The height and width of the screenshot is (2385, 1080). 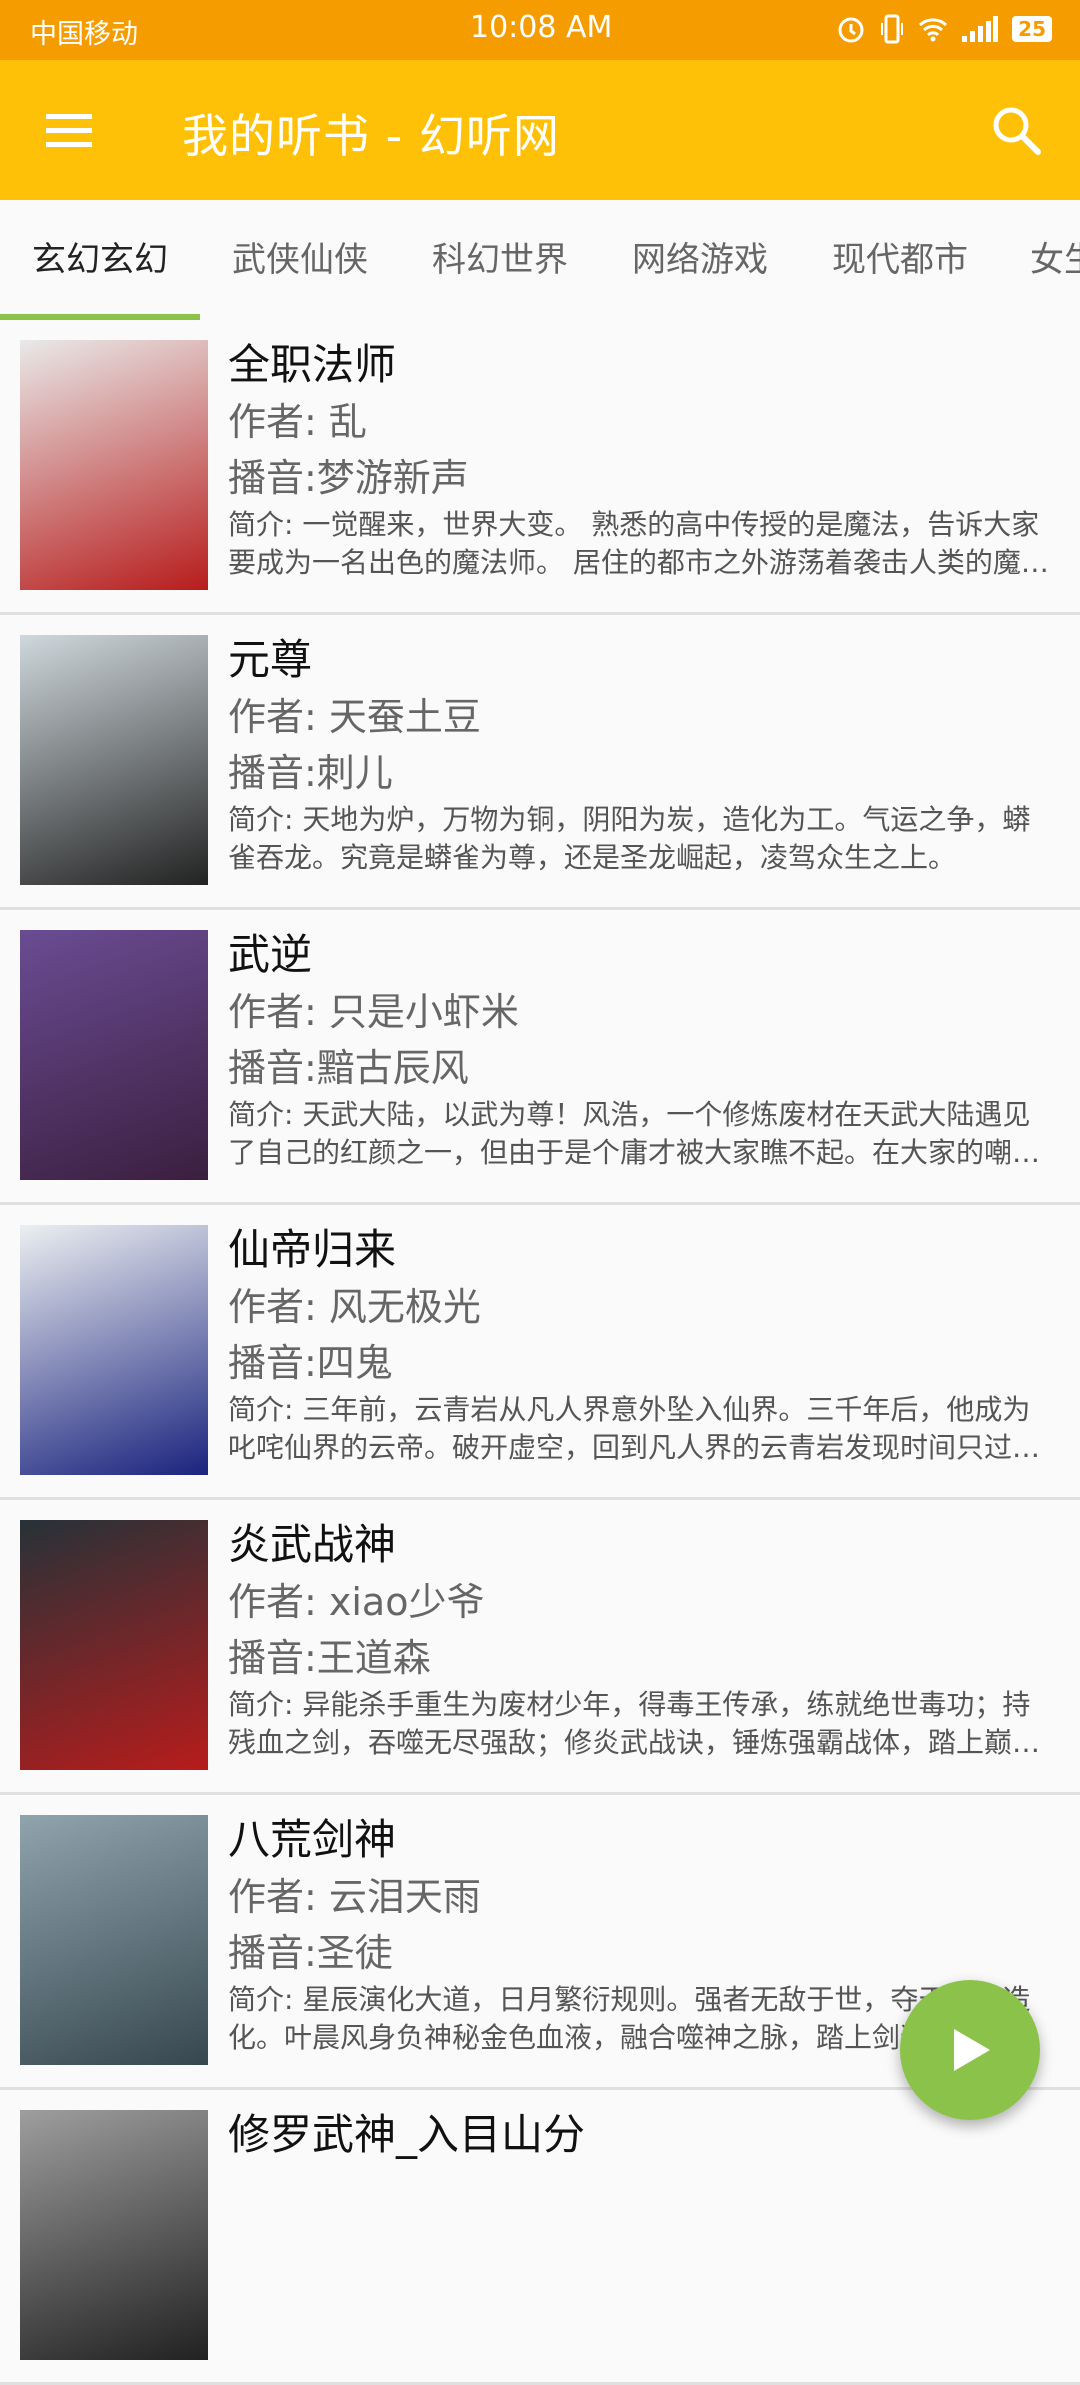 I want to click on book-info: 修罗武神_入目山分, so click(x=643, y=2173).